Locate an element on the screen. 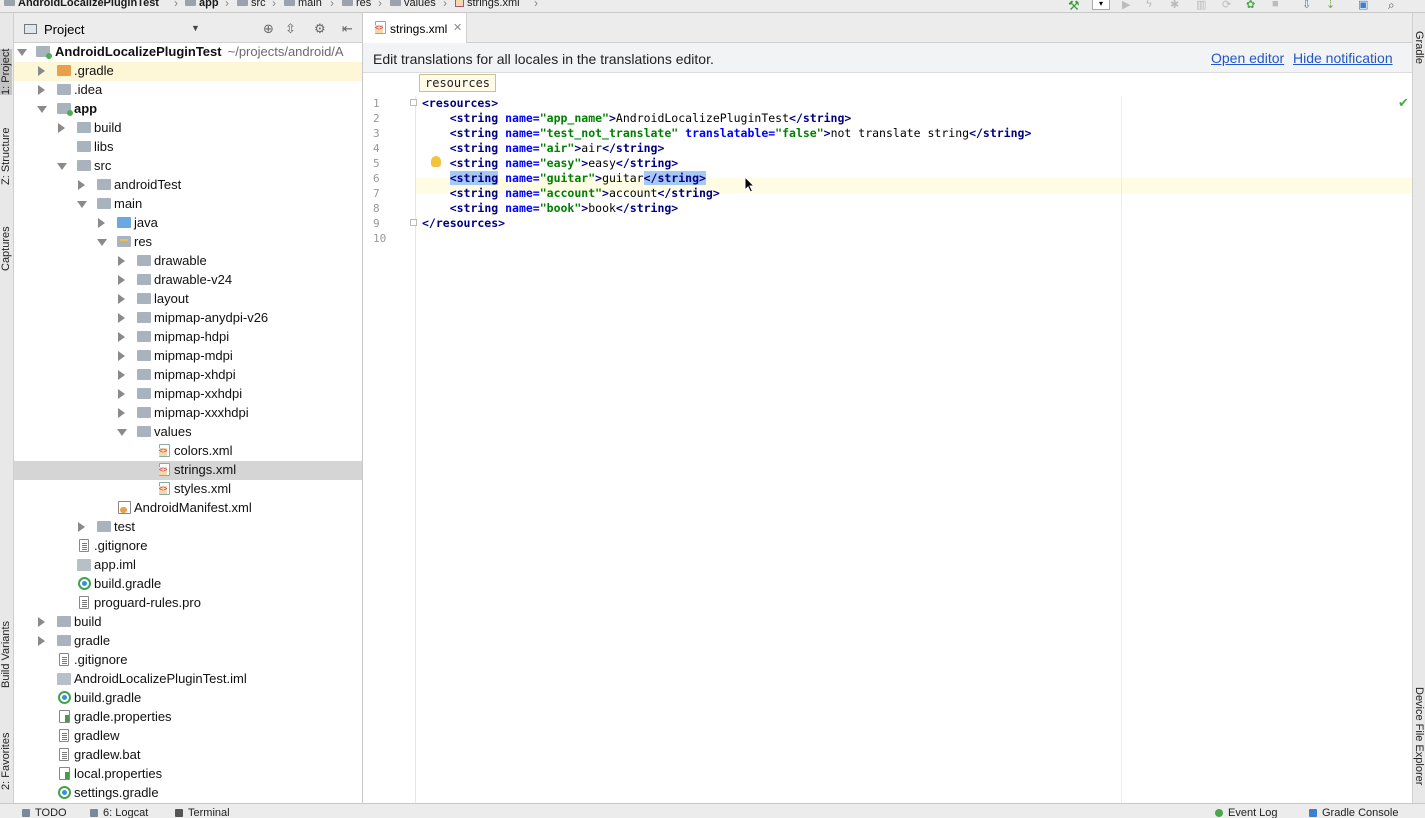  sdk-manager-icon: ⇣ is located at coordinates (1332, 5).